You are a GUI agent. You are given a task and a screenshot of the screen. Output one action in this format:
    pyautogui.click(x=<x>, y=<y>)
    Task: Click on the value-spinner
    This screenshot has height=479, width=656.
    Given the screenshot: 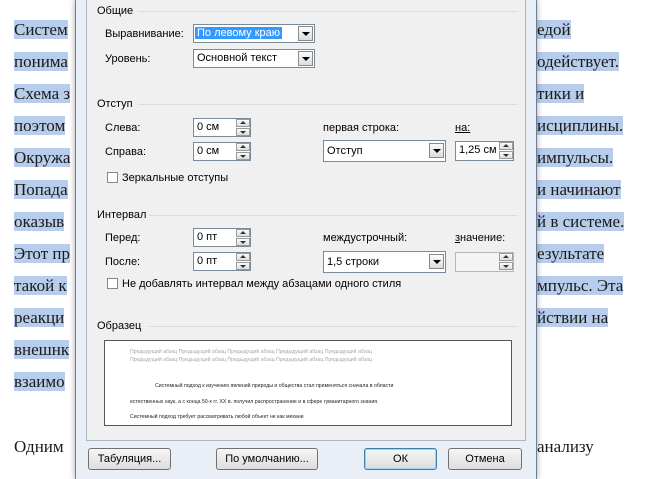 What is the action you would take?
    pyautogui.click(x=484, y=262)
    